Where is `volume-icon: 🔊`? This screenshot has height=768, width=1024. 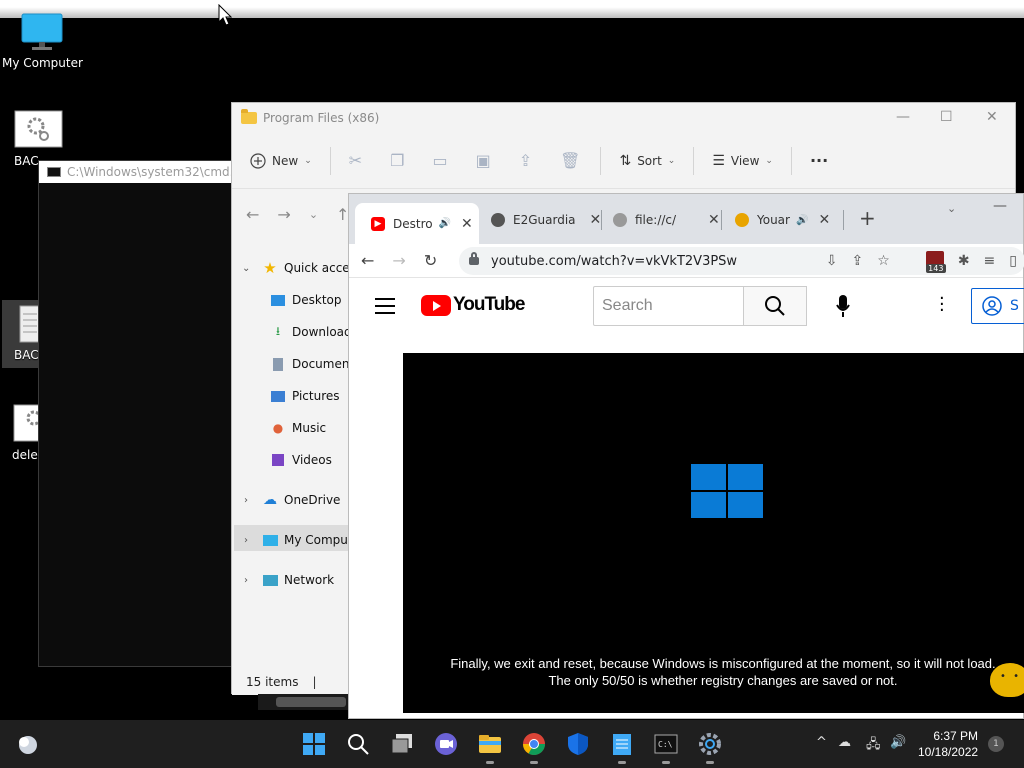
volume-icon: 🔊 is located at coordinates (898, 742).